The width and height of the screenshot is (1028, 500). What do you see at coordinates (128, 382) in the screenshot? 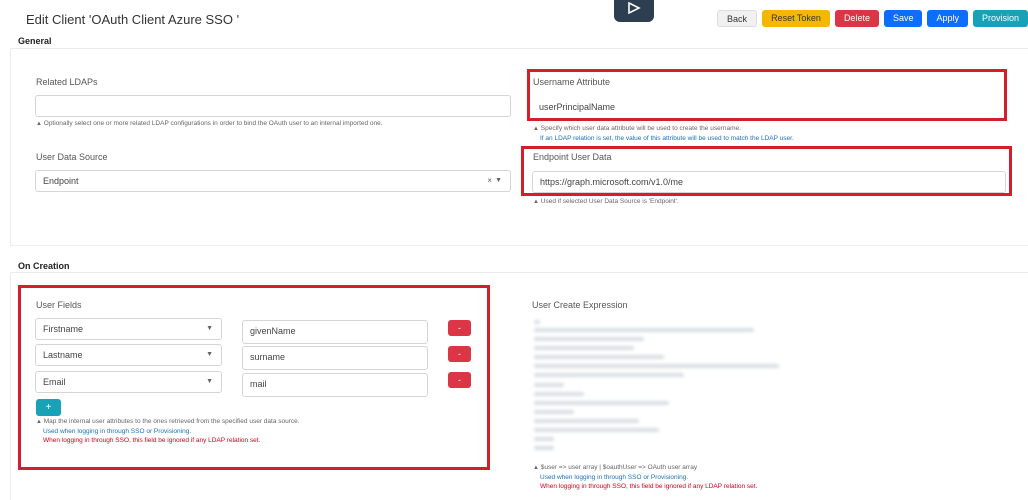
I see `user-field-attribute-select: Email ▼` at bounding box center [128, 382].